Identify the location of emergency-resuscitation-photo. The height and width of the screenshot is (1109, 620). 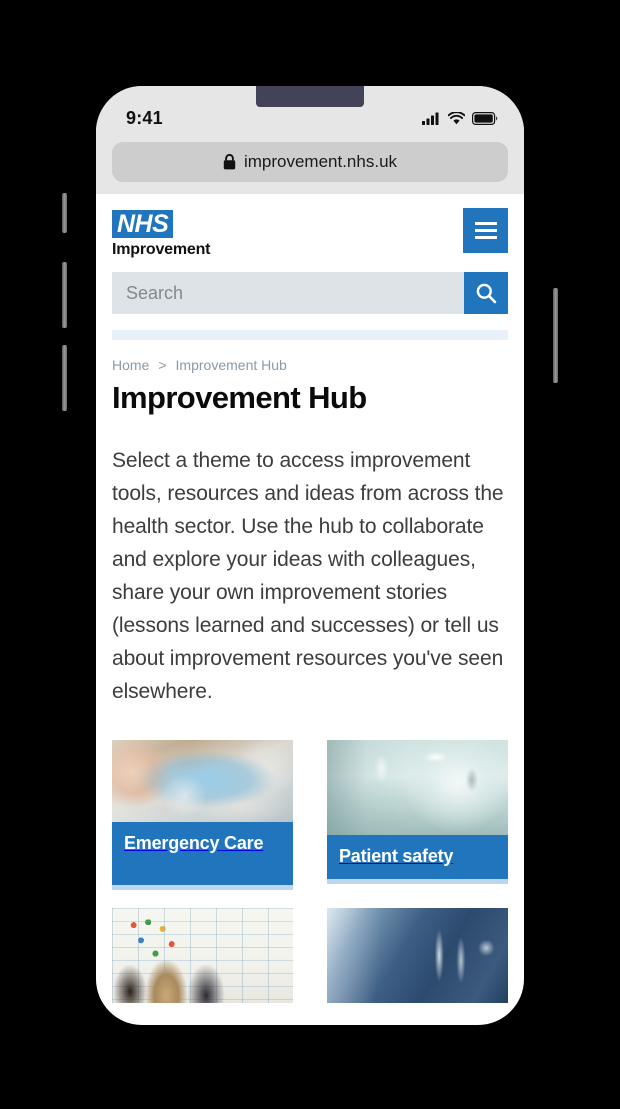
(202, 781).